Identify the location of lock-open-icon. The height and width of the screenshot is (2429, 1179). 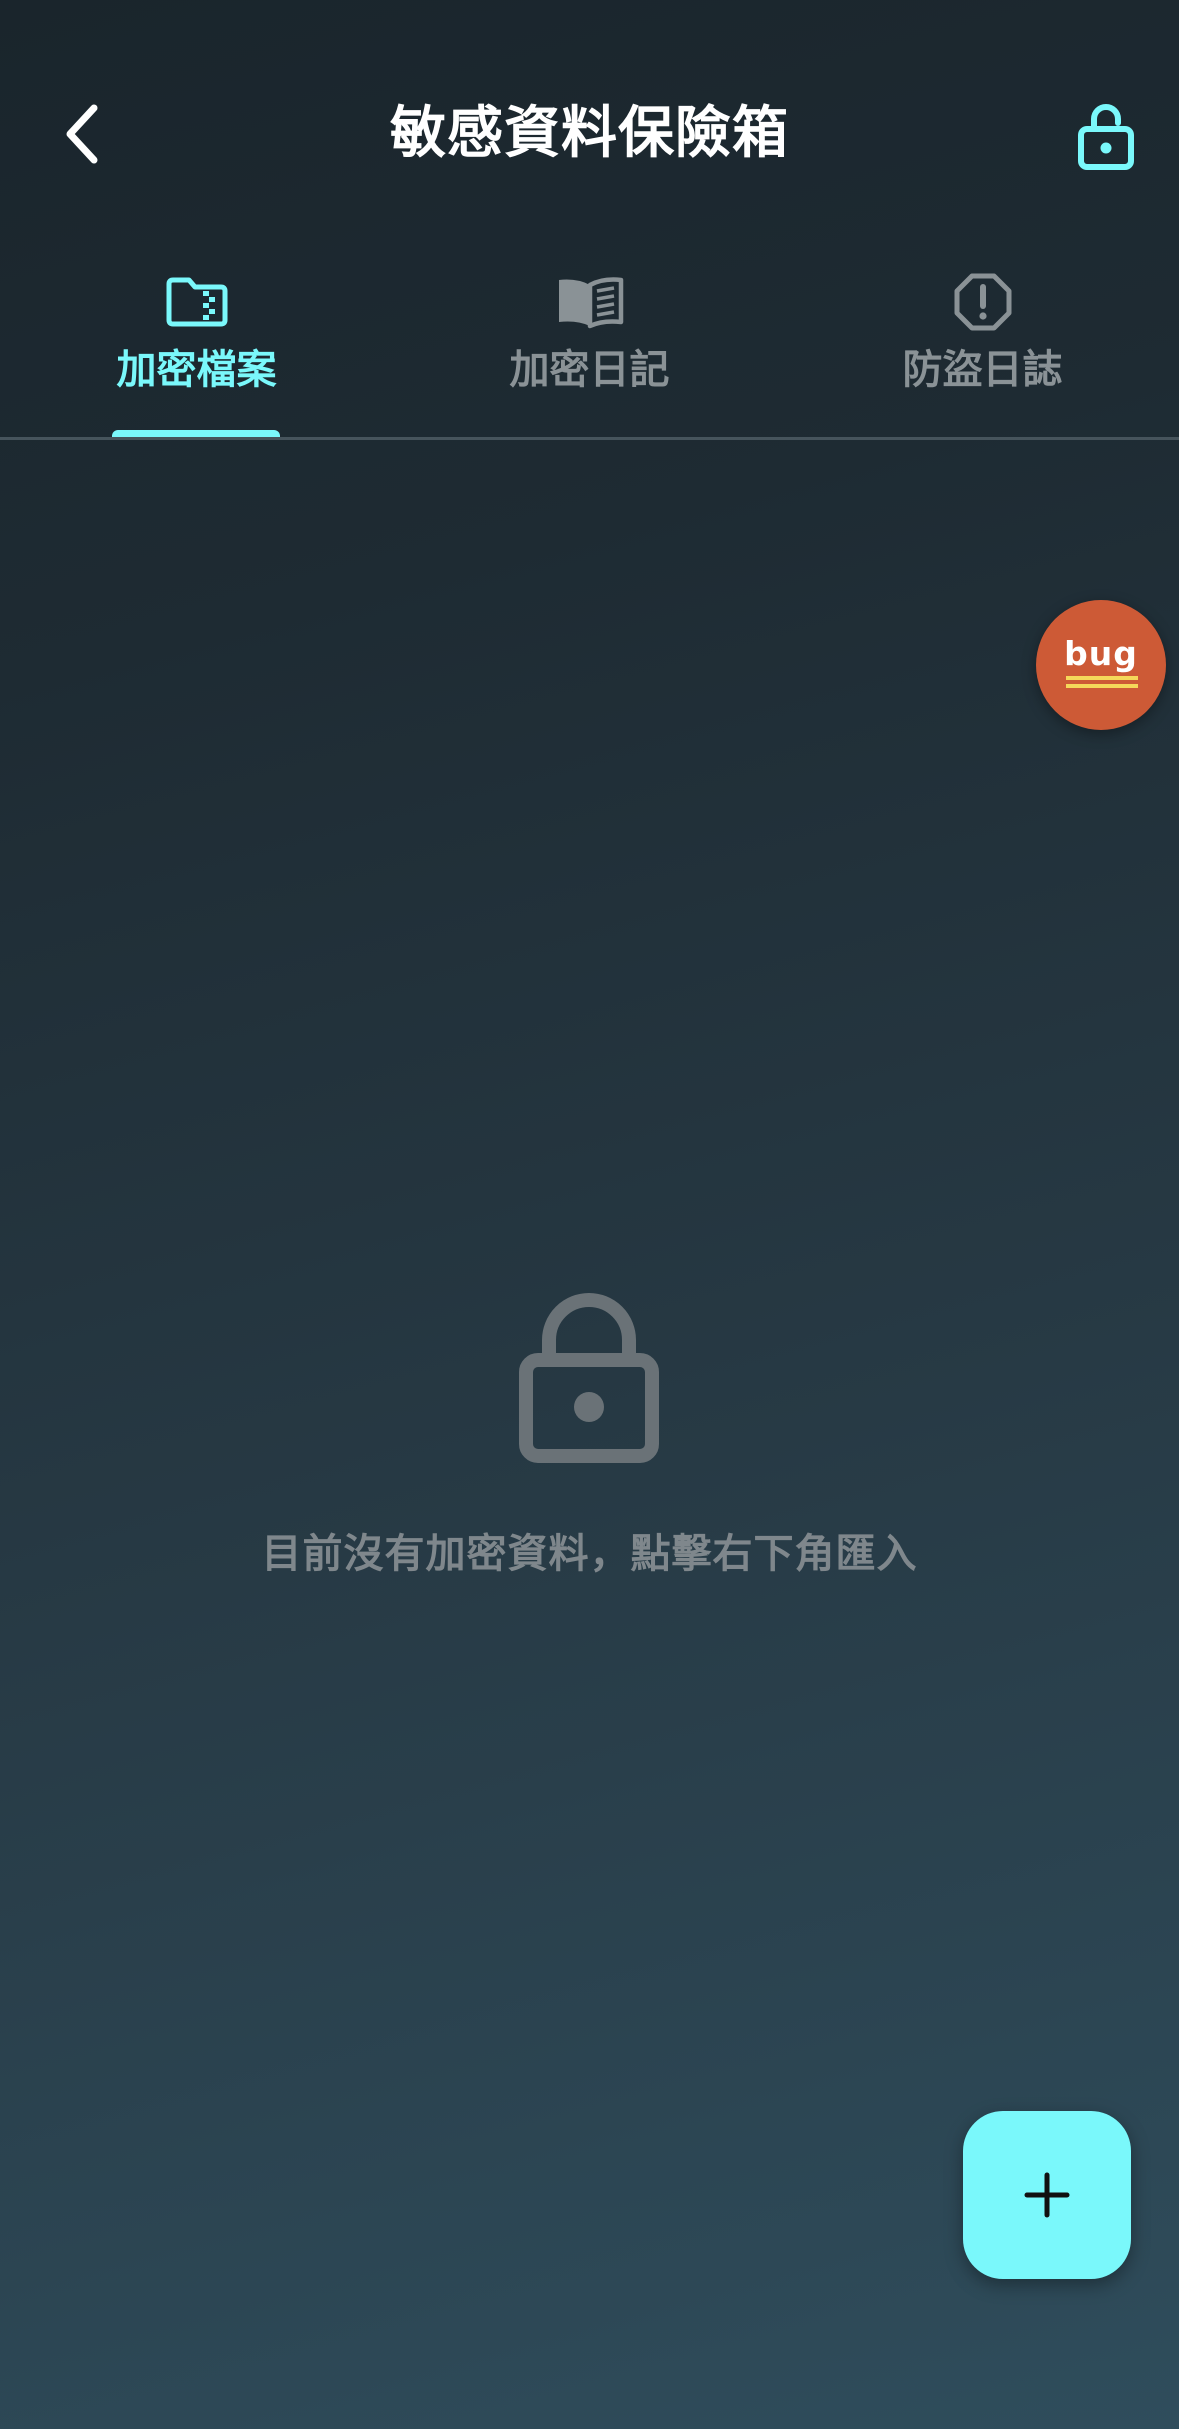
(1106, 137).